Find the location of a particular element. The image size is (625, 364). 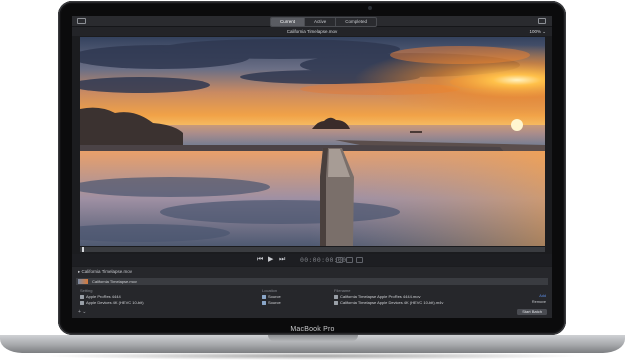

add-output-link: Add is located at coordinates (542, 296).